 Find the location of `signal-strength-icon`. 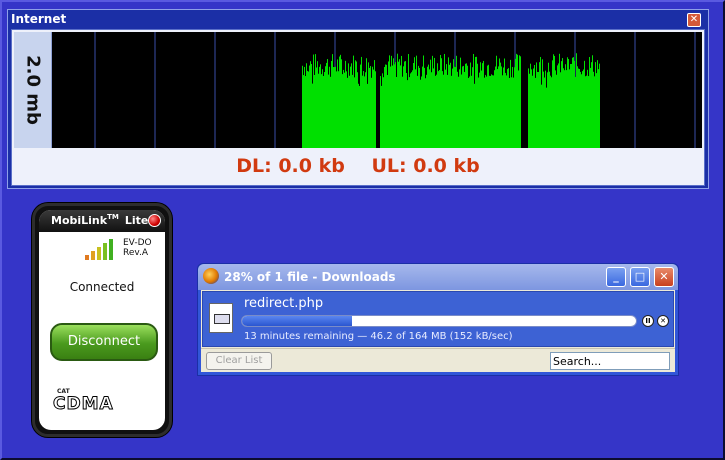

signal-strength-icon is located at coordinates (102, 249).